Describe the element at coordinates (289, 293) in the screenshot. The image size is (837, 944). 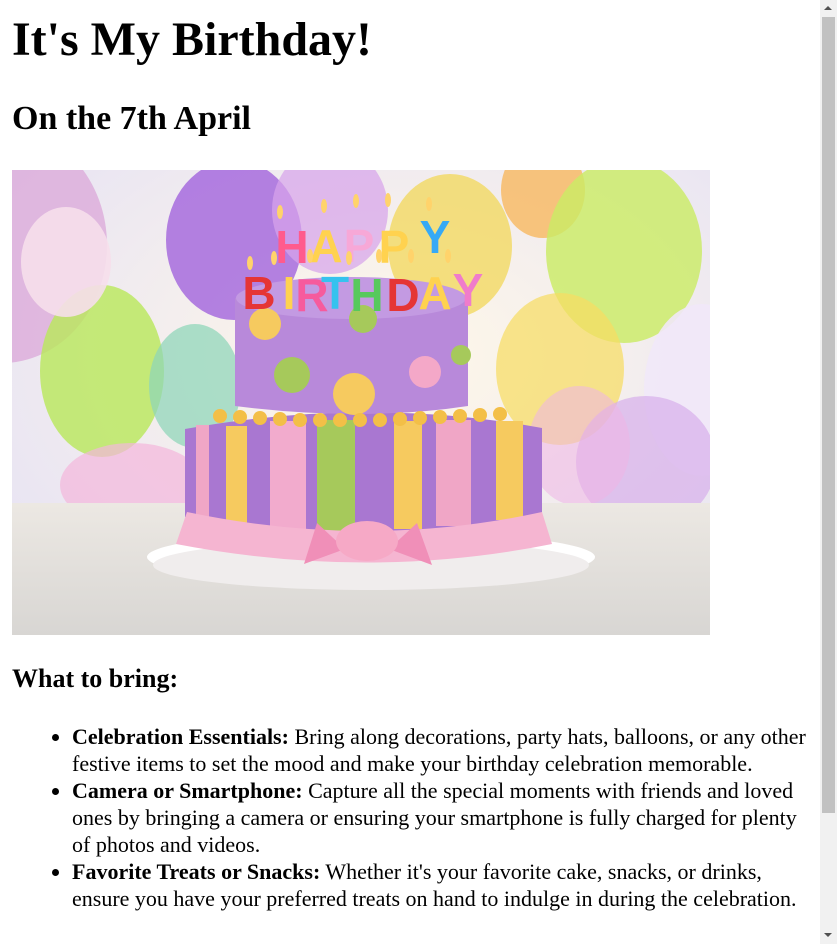
I see `svg-text: I` at that location.